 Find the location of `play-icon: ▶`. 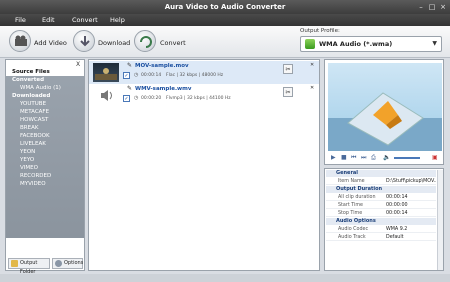

play-icon: ▶ is located at coordinates (333, 157).